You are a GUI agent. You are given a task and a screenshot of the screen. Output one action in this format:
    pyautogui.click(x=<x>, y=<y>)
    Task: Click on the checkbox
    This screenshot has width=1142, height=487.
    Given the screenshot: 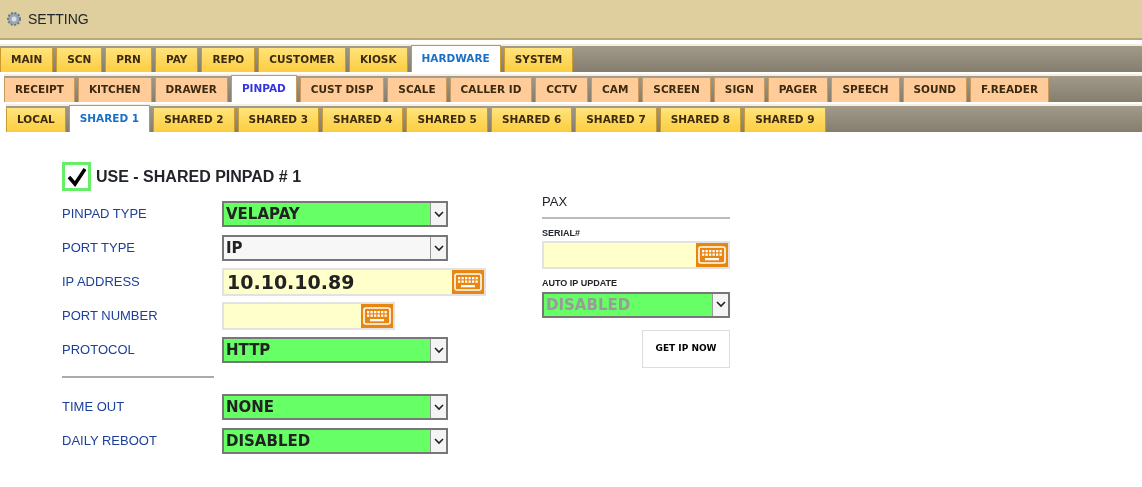 What is the action you would take?
    pyautogui.click(x=76, y=176)
    